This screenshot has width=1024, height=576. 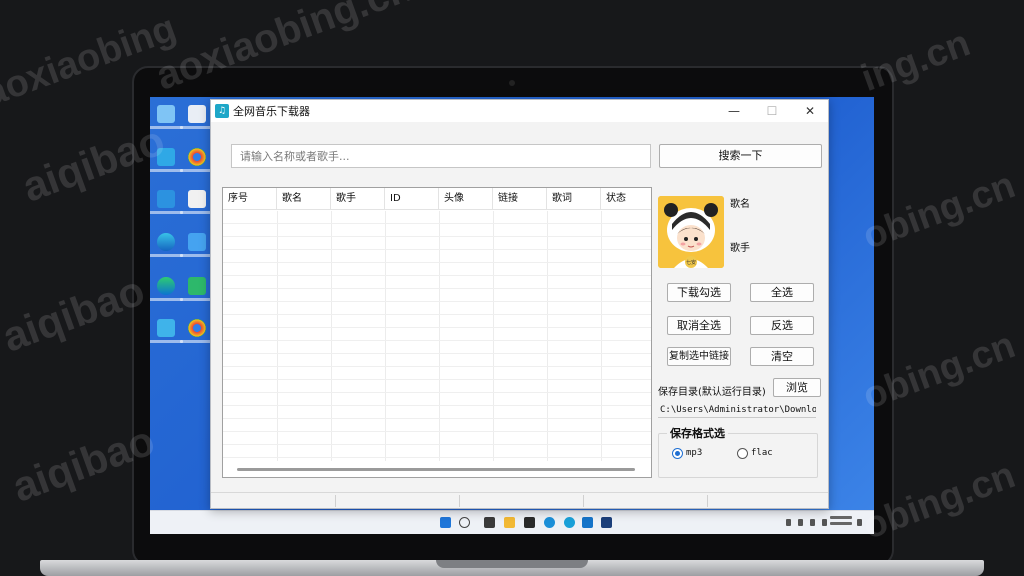 What do you see at coordinates (464, 522) in the screenshot?
I see `search-icon` at bounding box center [464, 522].